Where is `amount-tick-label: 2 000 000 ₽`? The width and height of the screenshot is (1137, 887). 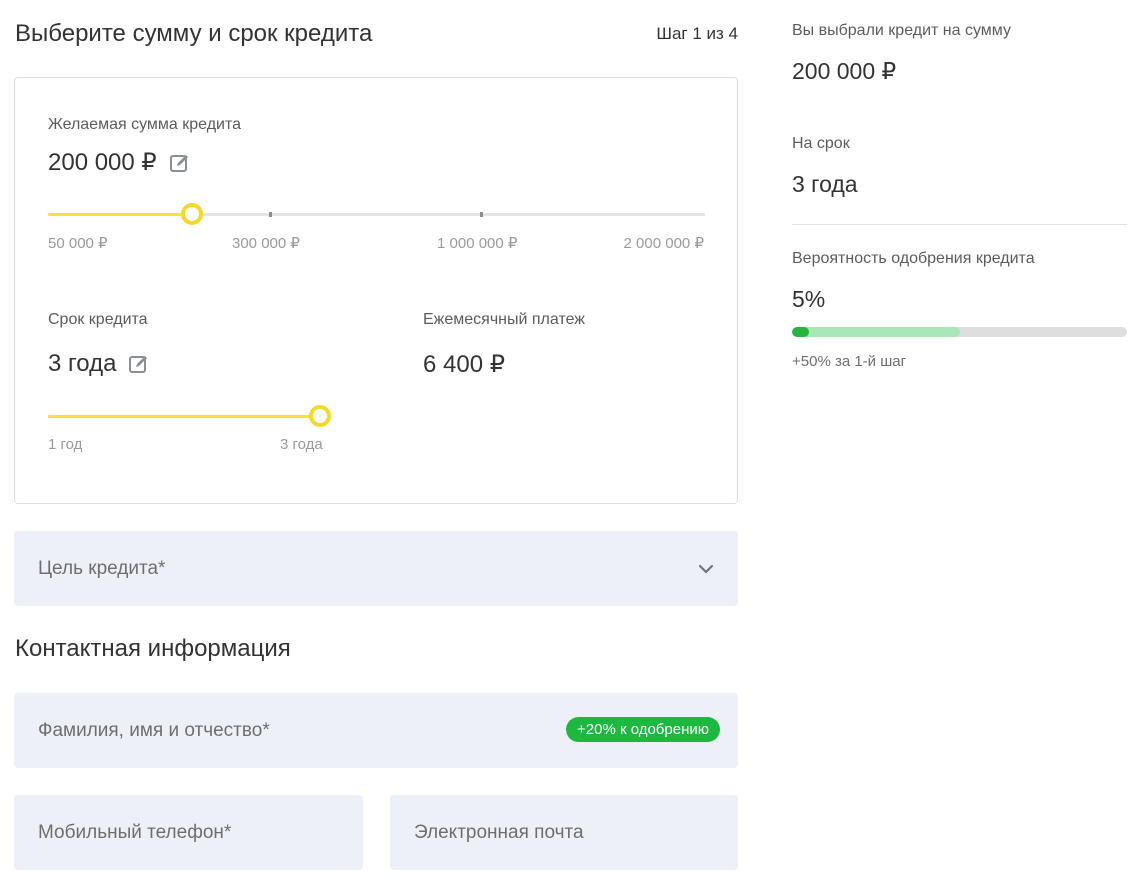 amount-tick-label: 2 000 000 ₽ is located at coordinates (663, 243).